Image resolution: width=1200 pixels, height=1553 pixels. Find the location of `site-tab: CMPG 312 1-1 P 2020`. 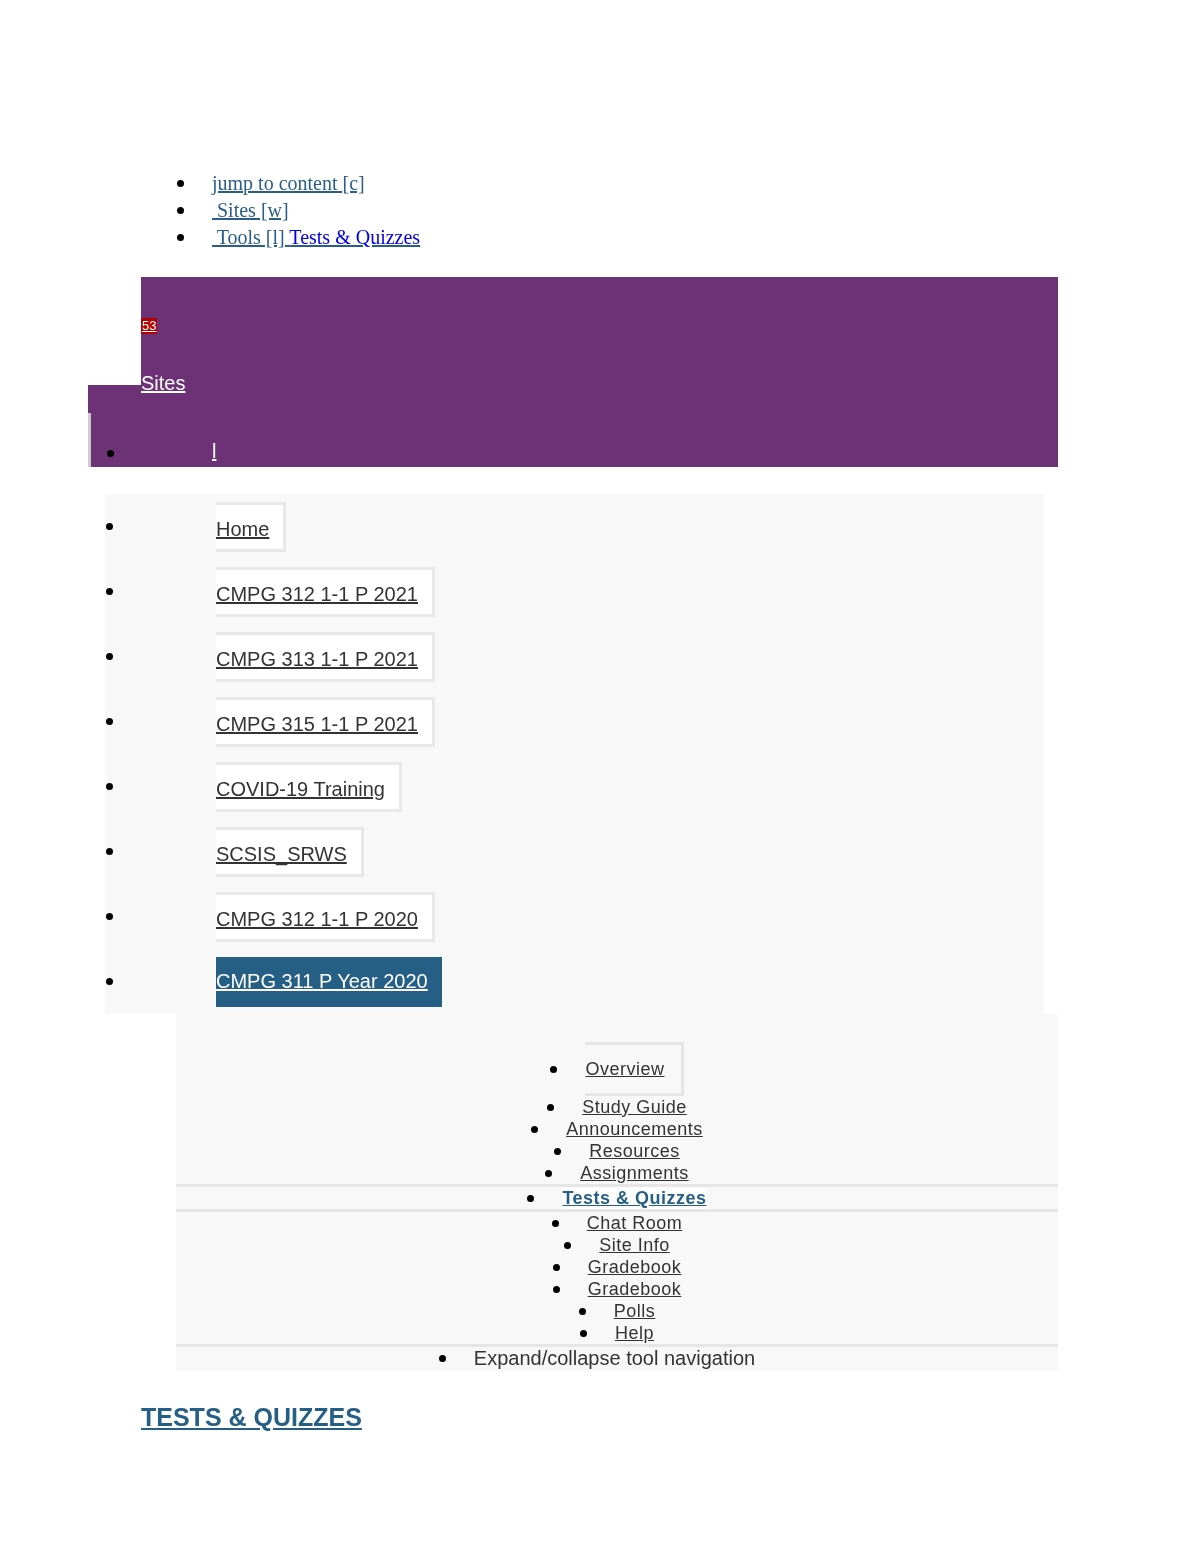

site-tab: CMPG 312 1-1 P 2020 is located at coordinates (325, 916).